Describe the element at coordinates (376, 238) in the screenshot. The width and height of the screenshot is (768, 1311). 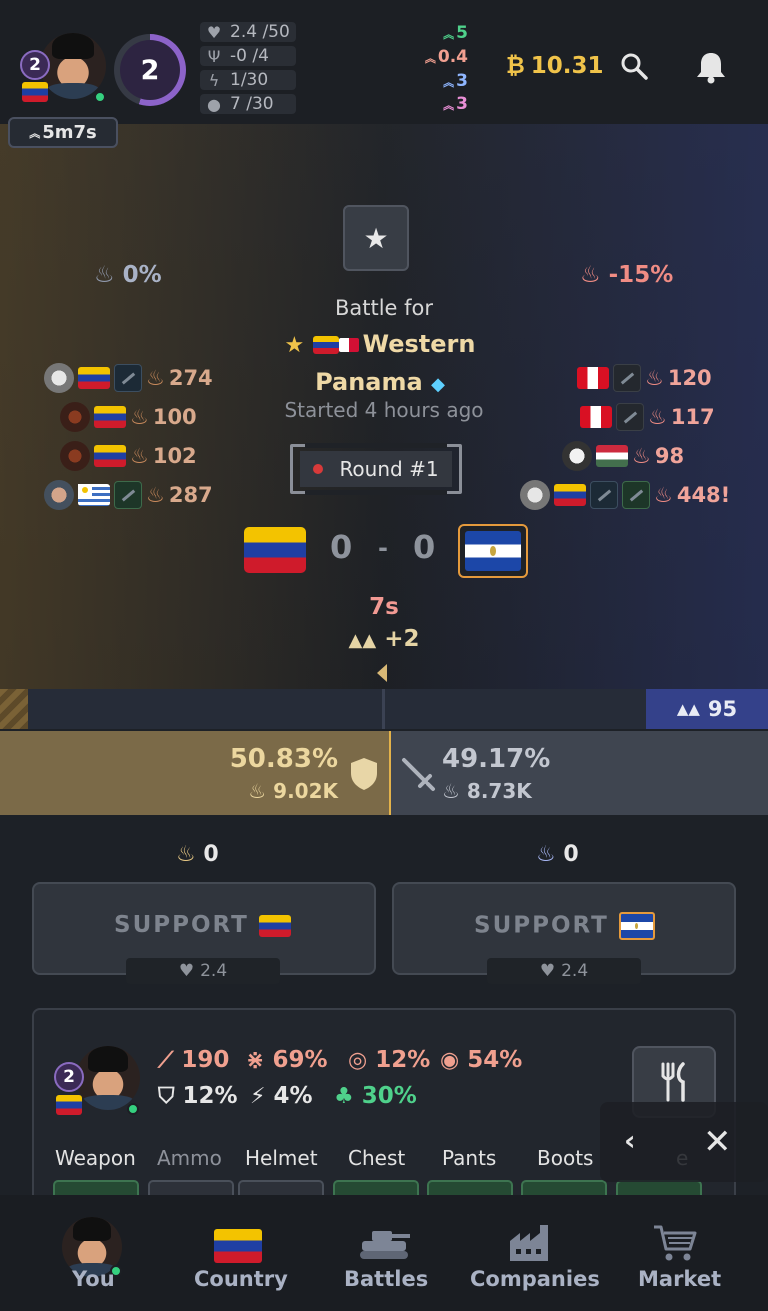
I see `favorite-battle-button: ★` at that location.